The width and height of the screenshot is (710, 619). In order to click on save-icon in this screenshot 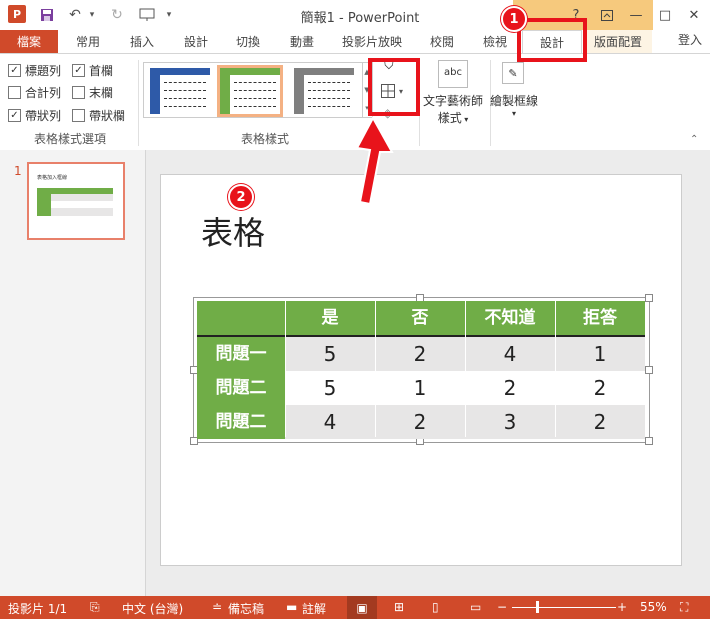, I will do `click(47, 15)`.